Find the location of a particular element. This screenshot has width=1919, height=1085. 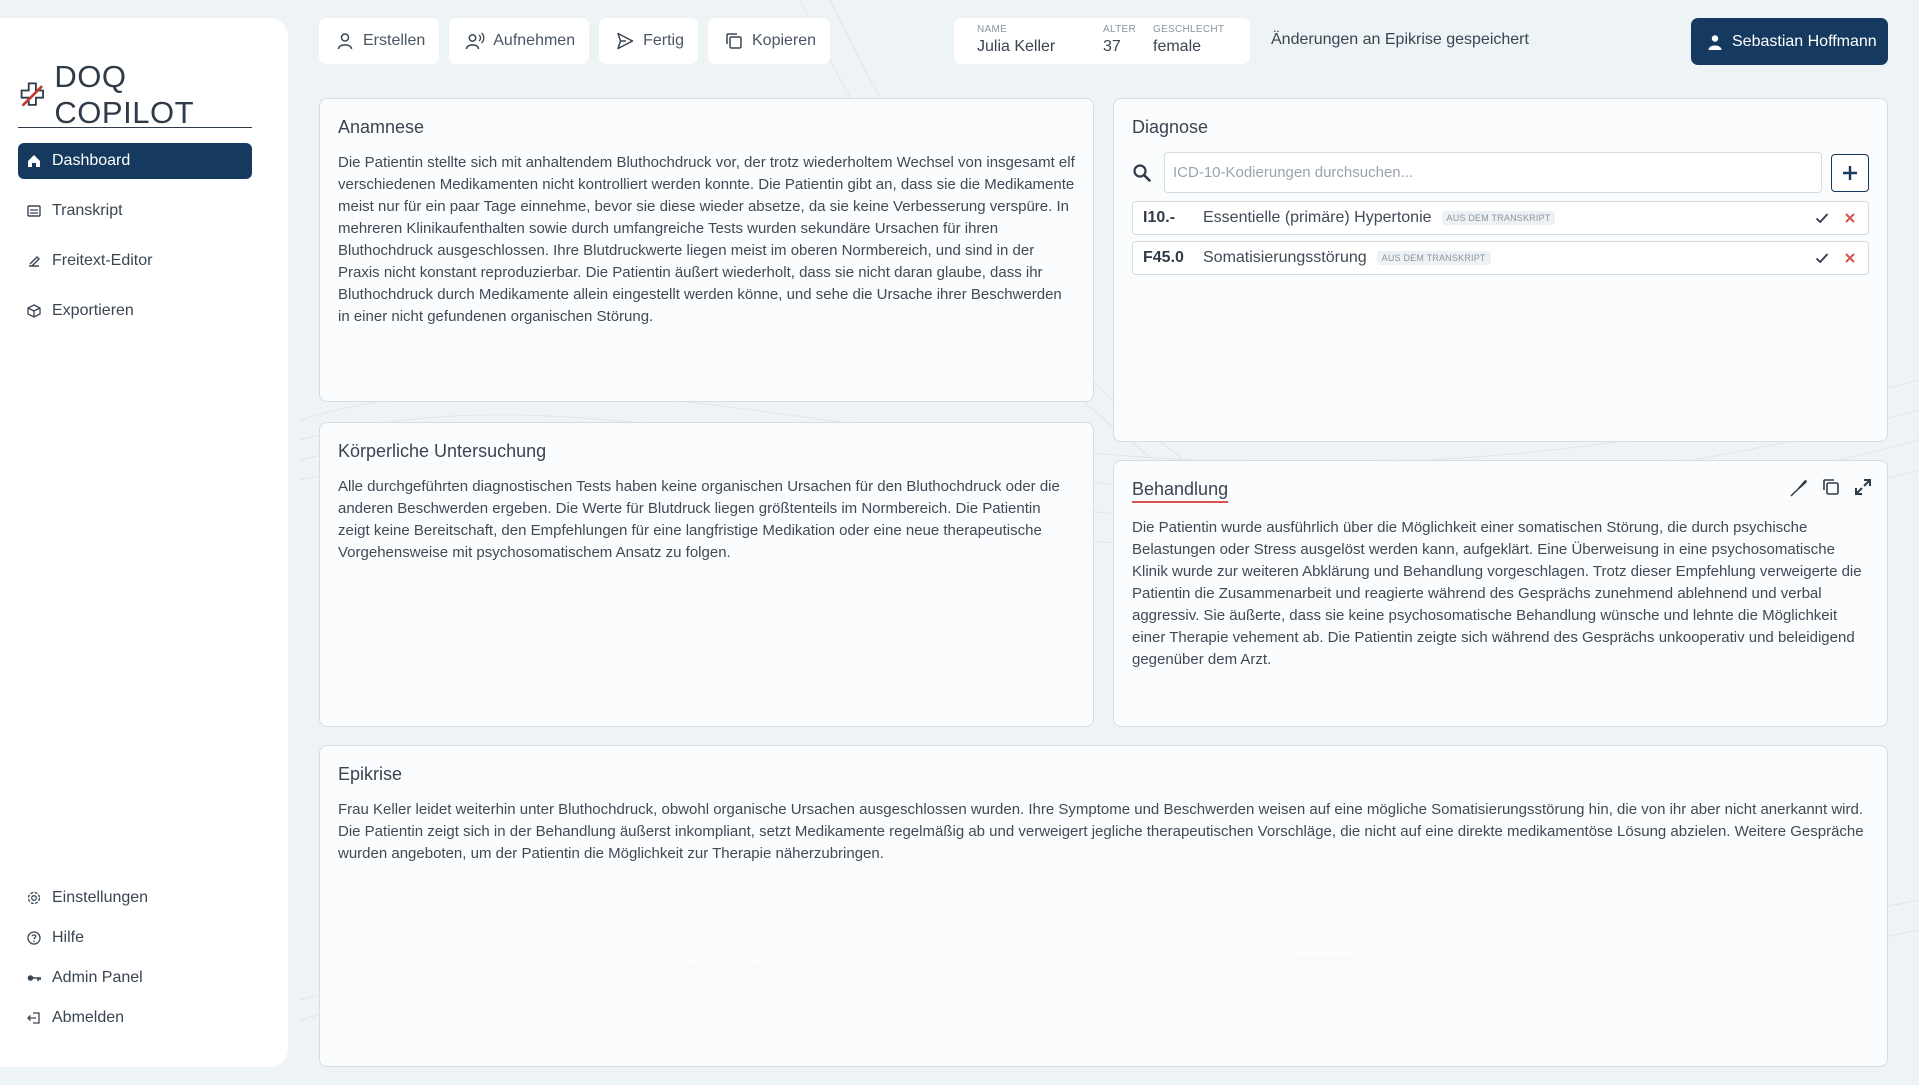

icd-search-row is located at coordinates (1500, 172).